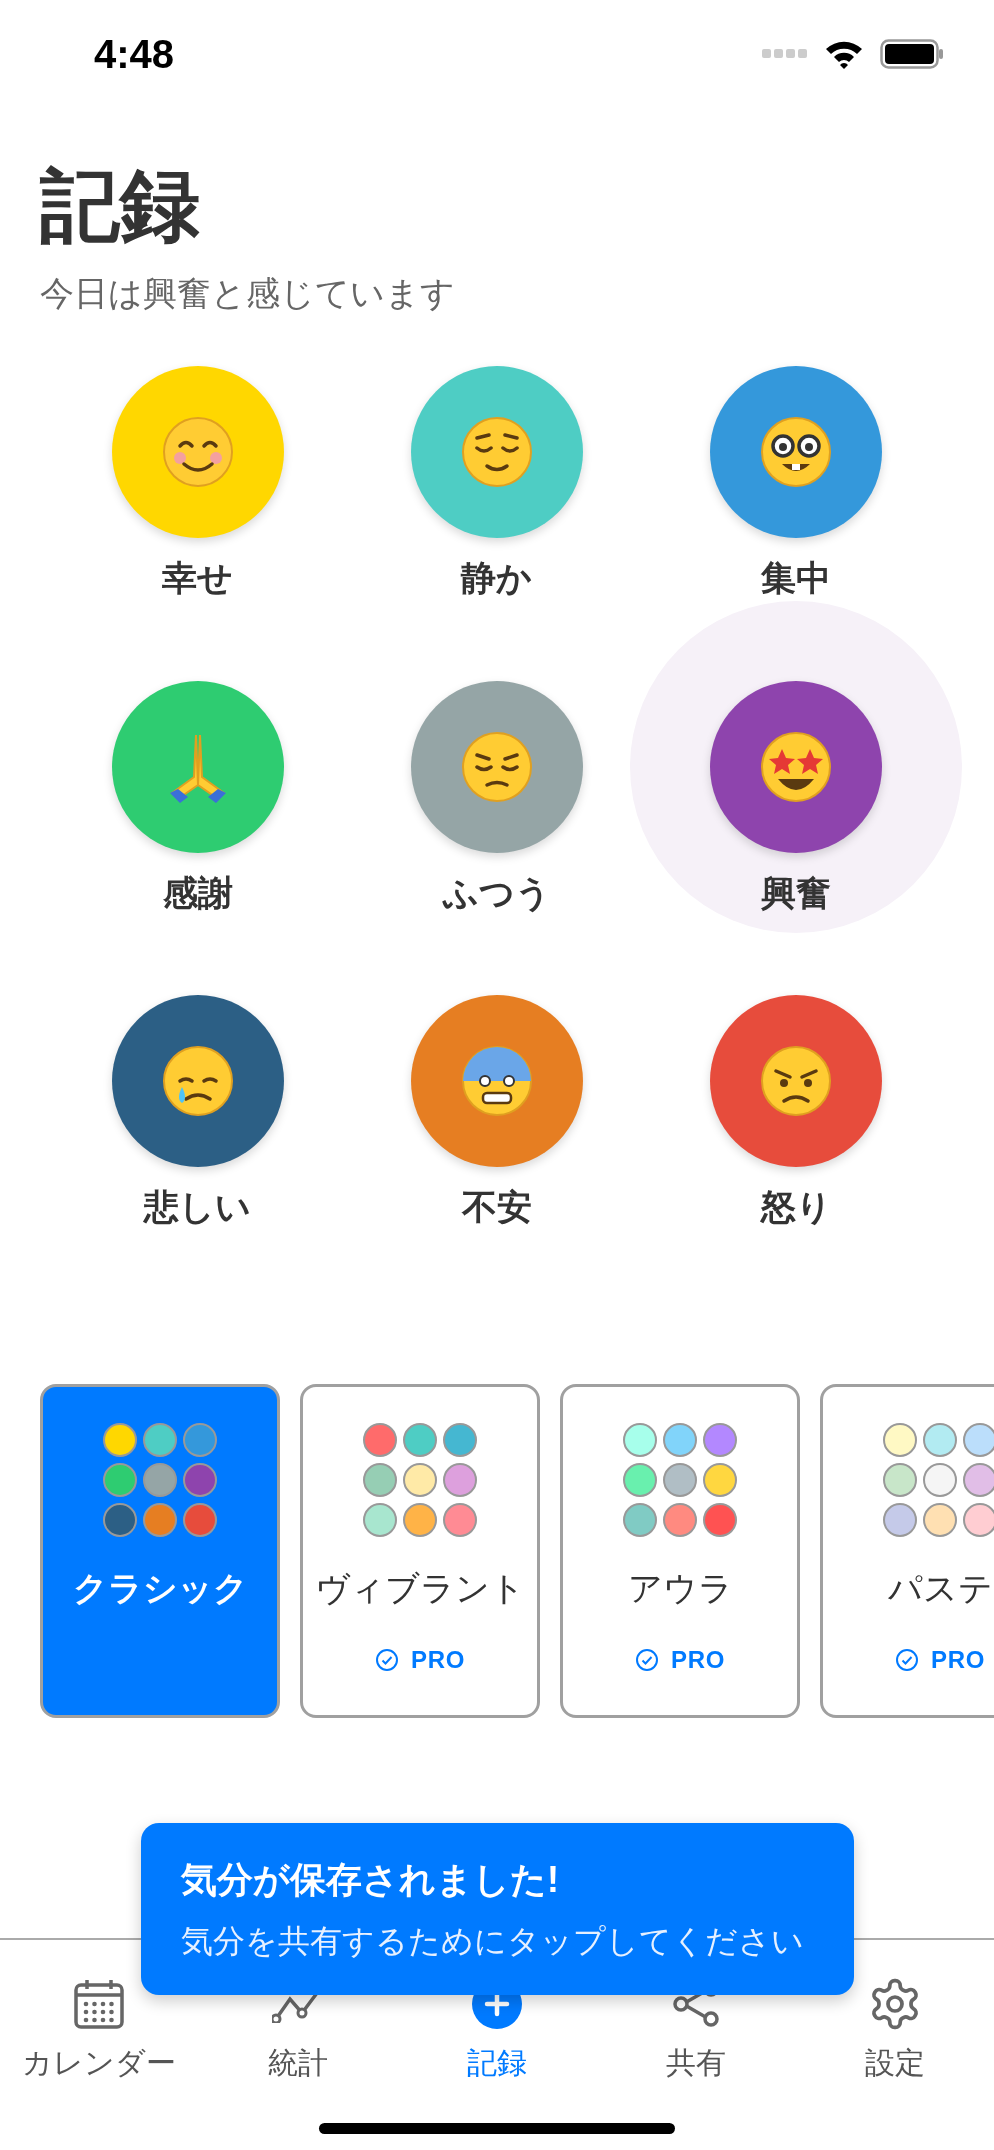 The width and height of the screenshot is (994, 2150). What do you see at coordinates (497, 893) in the screenshot?
I see `mood-label: ふつう` at bounding box center [497, 893].